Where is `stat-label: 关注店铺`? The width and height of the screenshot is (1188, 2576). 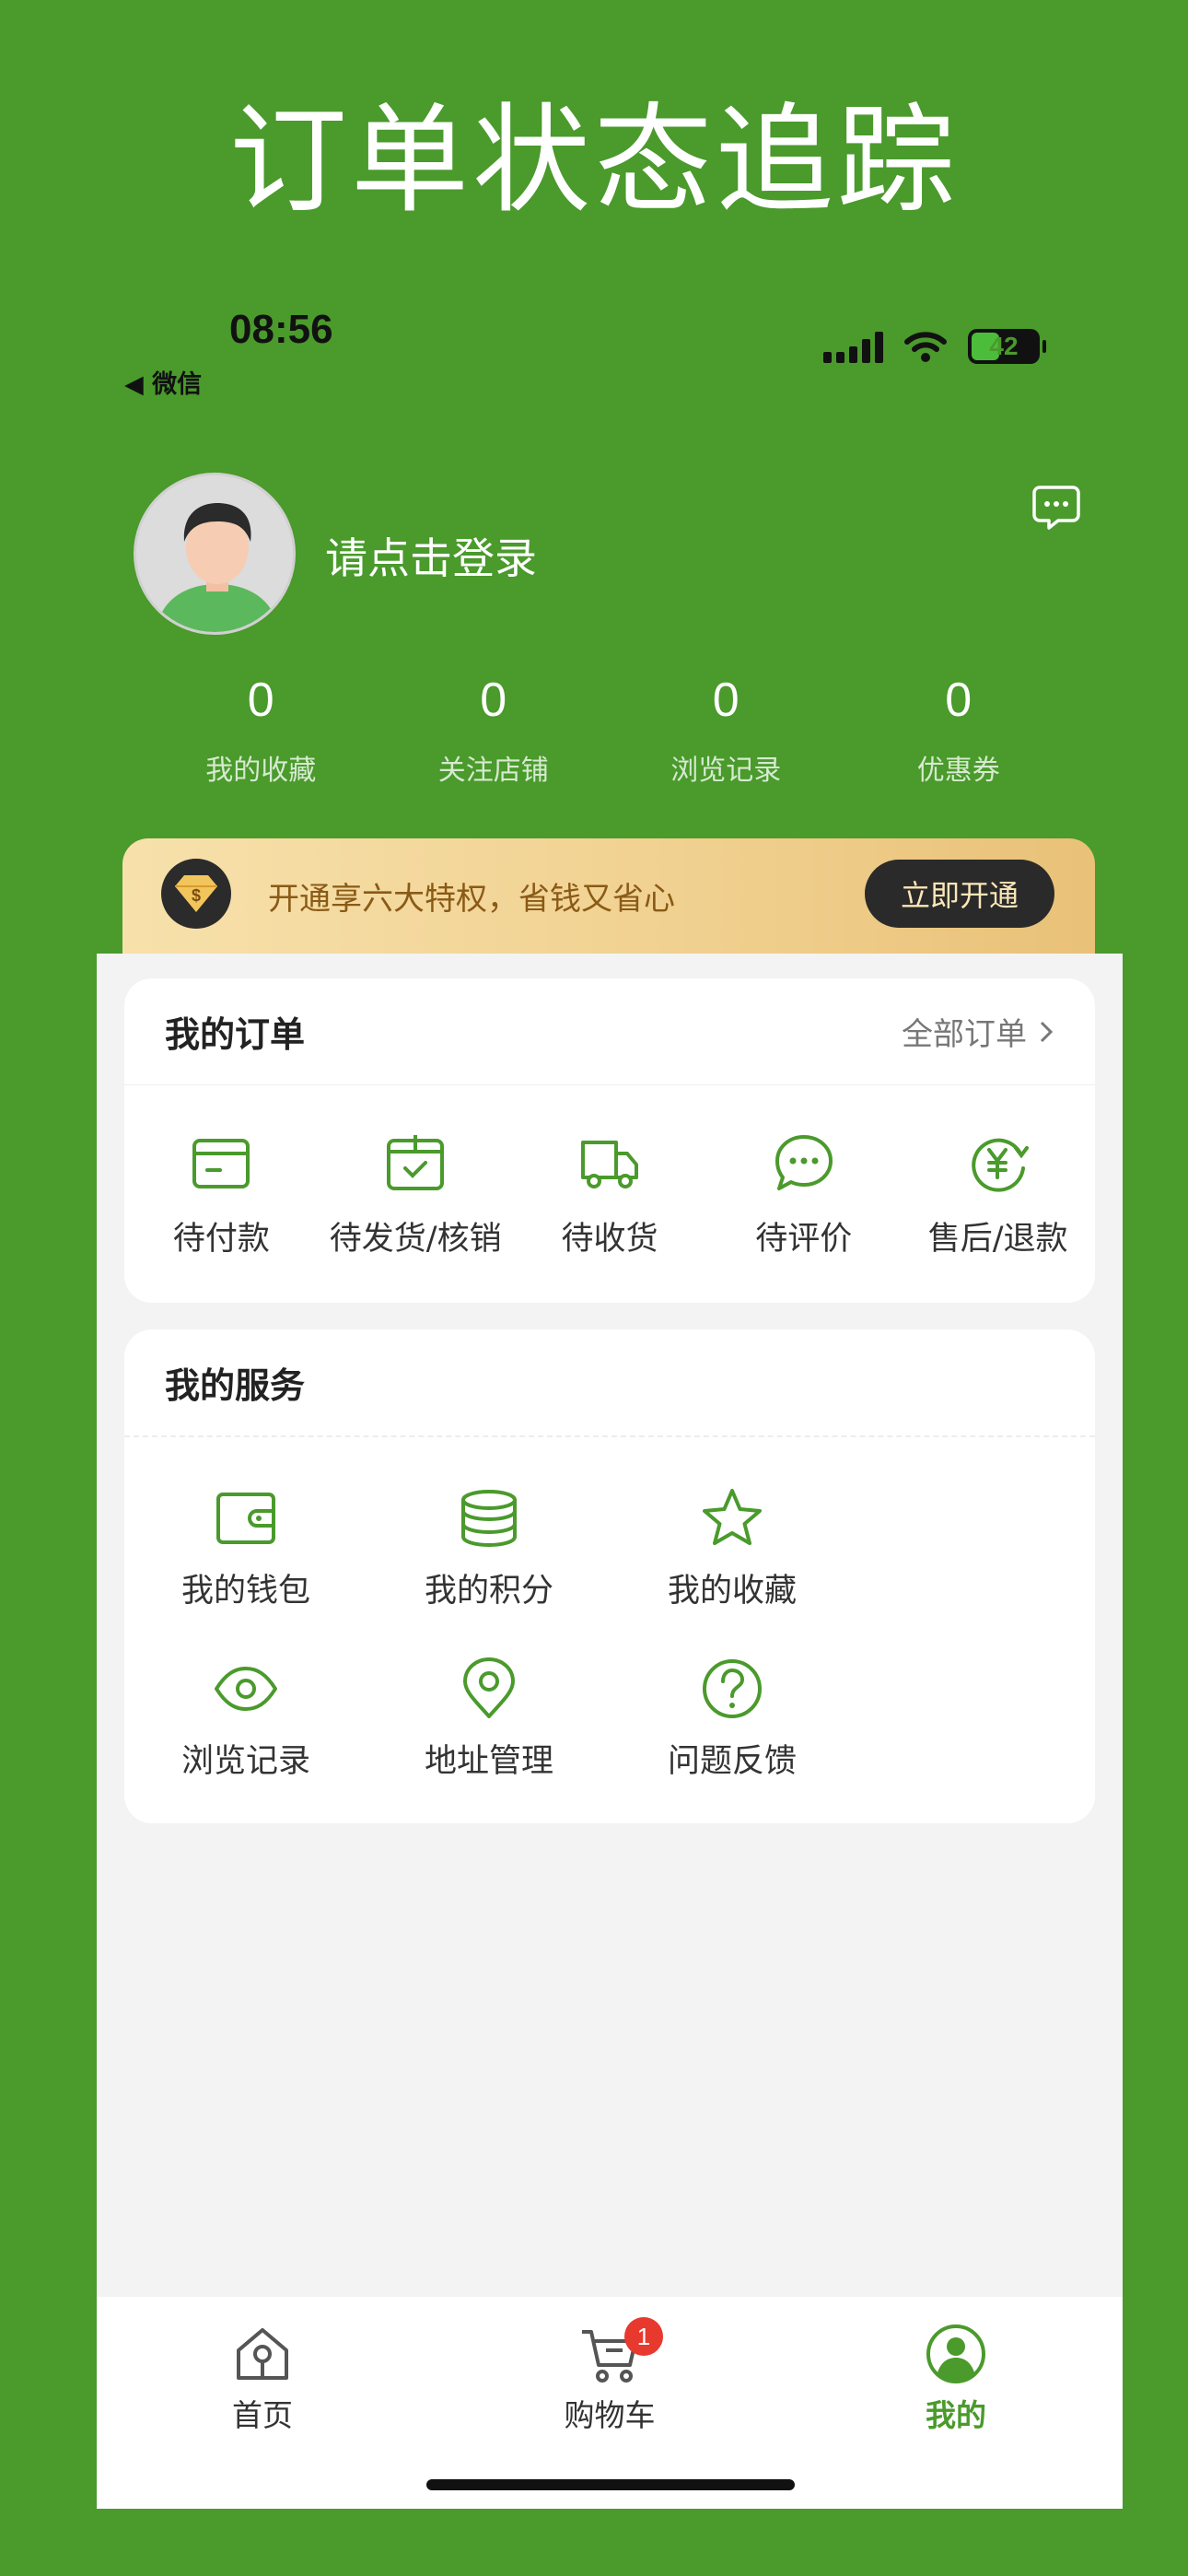
stat-label: 关注店铺 is located at coordinates (493, 771).